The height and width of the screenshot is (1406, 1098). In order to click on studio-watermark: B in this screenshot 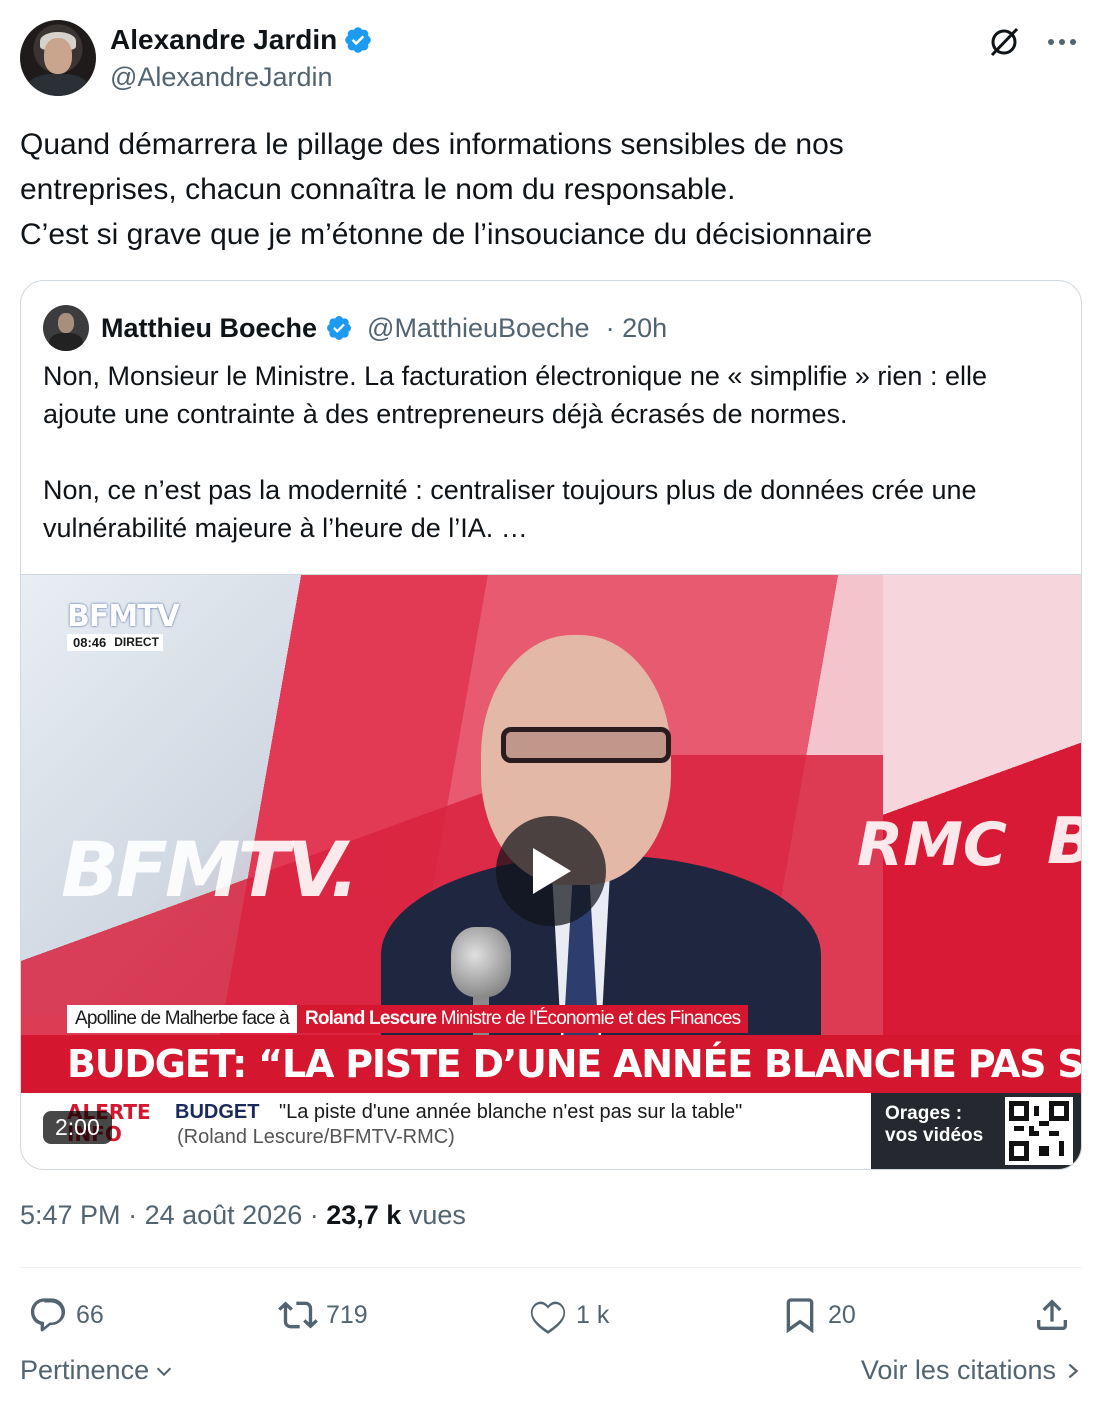, I will do `click(1064, 842)`.